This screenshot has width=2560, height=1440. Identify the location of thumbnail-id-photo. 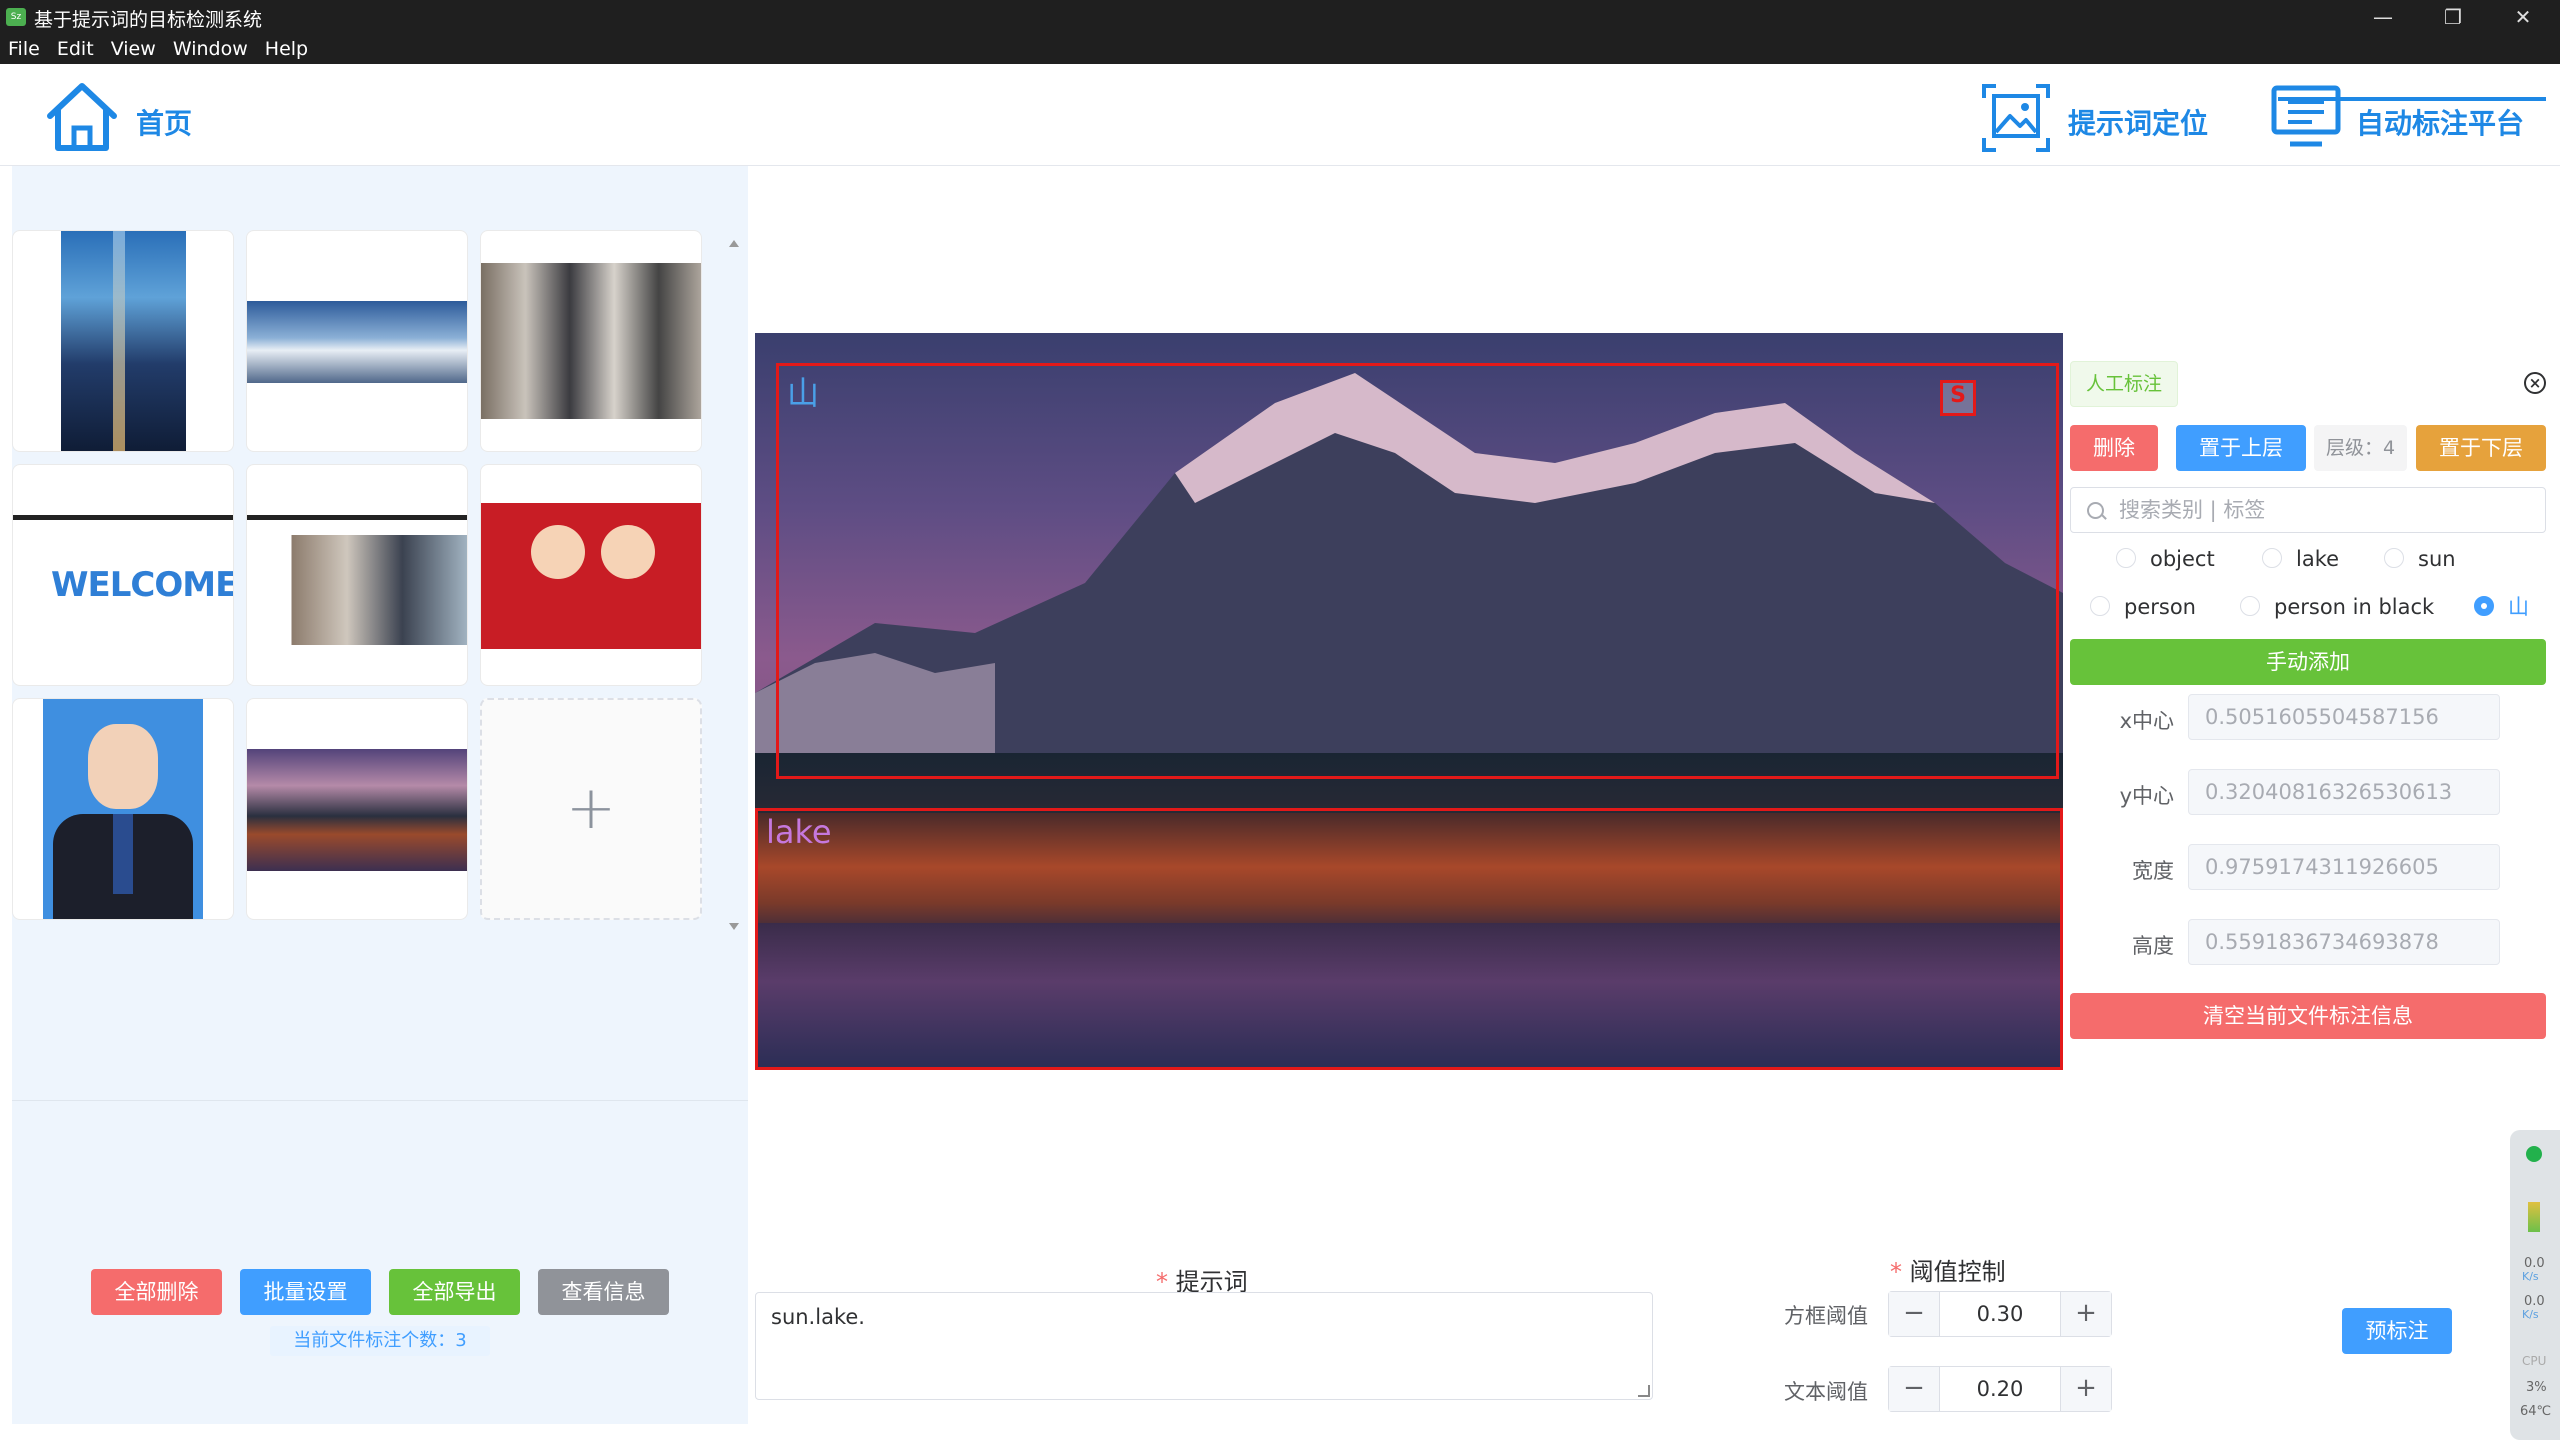
(123, 809).